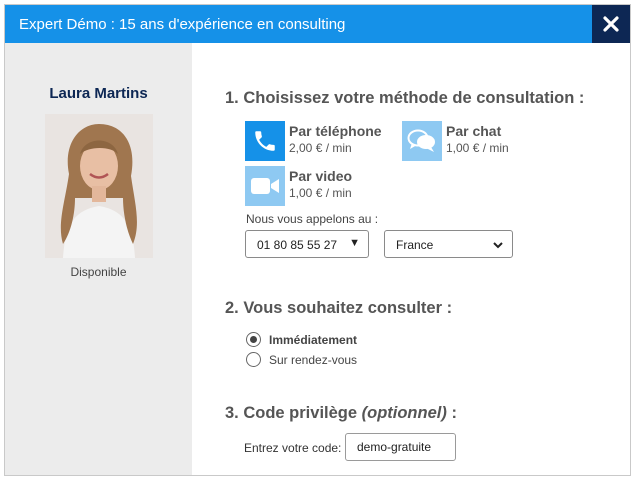 The image size is (635, 480). What do you see at coordinates (335, 131) in the screenshot?
I see `method-phone-label: Par téléphone` at bounding box center [335, 131].